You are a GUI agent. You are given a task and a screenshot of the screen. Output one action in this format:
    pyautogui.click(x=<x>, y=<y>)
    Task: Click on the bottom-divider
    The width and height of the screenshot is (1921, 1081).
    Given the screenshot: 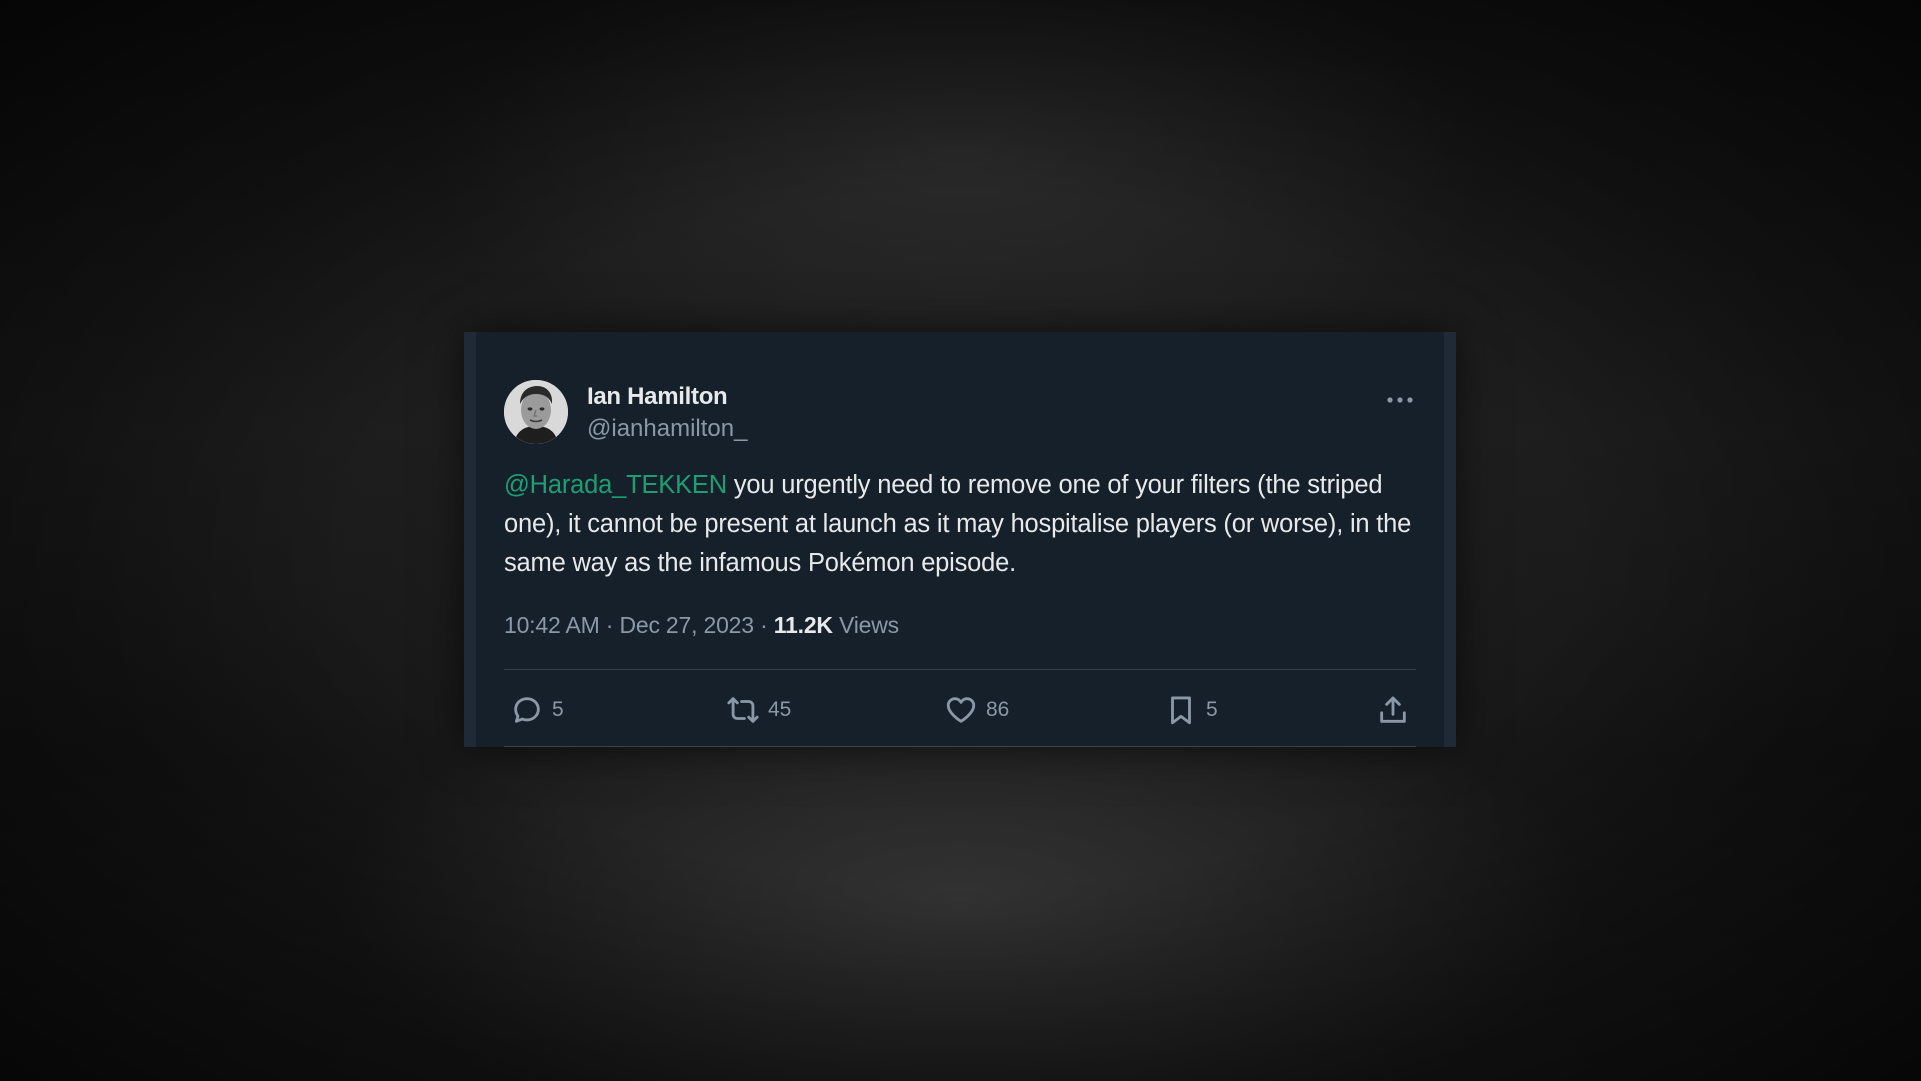 What is the action you would take?
    pyautogui.click(x=960, y=746)
    